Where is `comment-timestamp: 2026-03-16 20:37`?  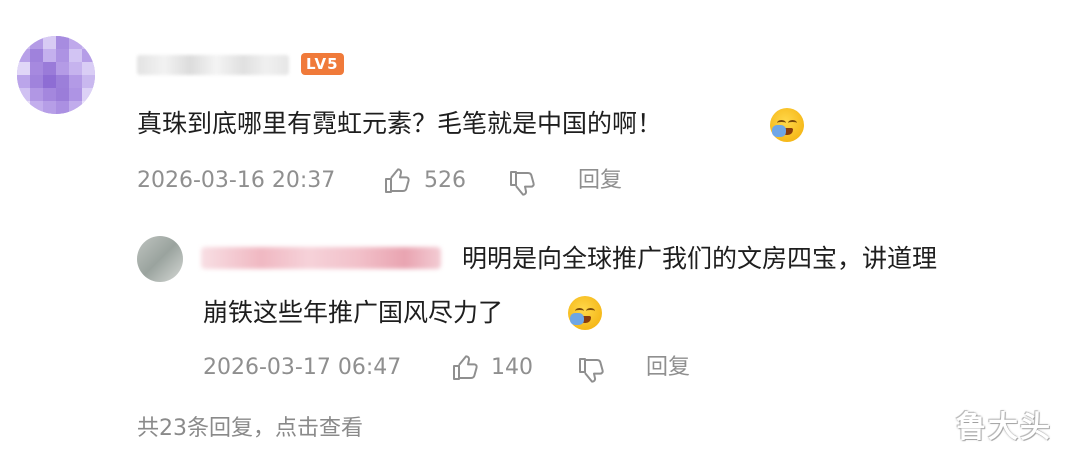 comment-timestamp: 2026-03-16 20:37 is located at coordinates (236, 180).